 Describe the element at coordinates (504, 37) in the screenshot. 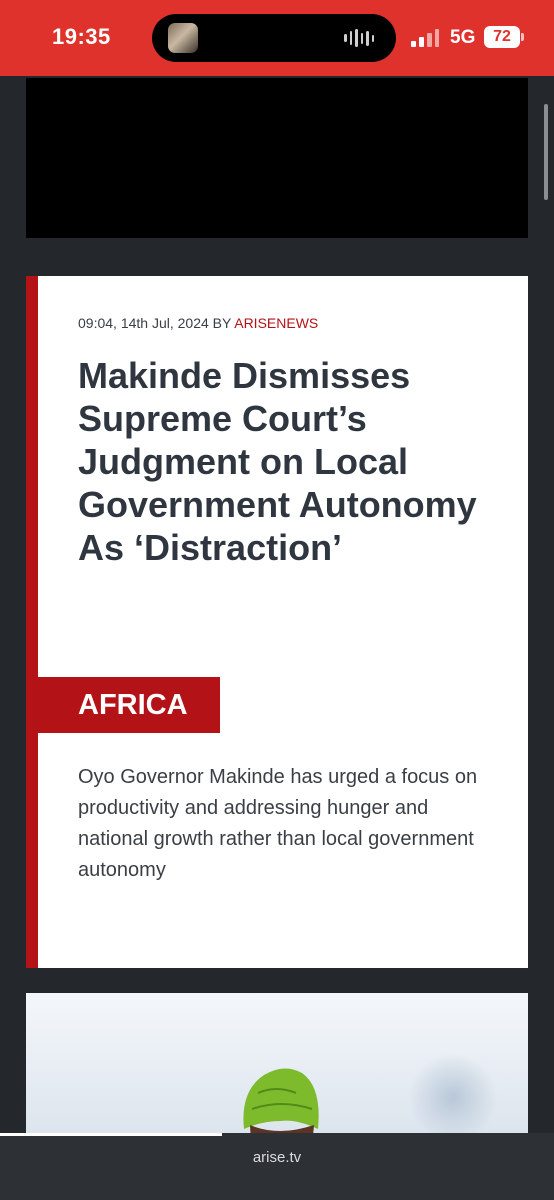

I see `battery-icon: 72` at that location.